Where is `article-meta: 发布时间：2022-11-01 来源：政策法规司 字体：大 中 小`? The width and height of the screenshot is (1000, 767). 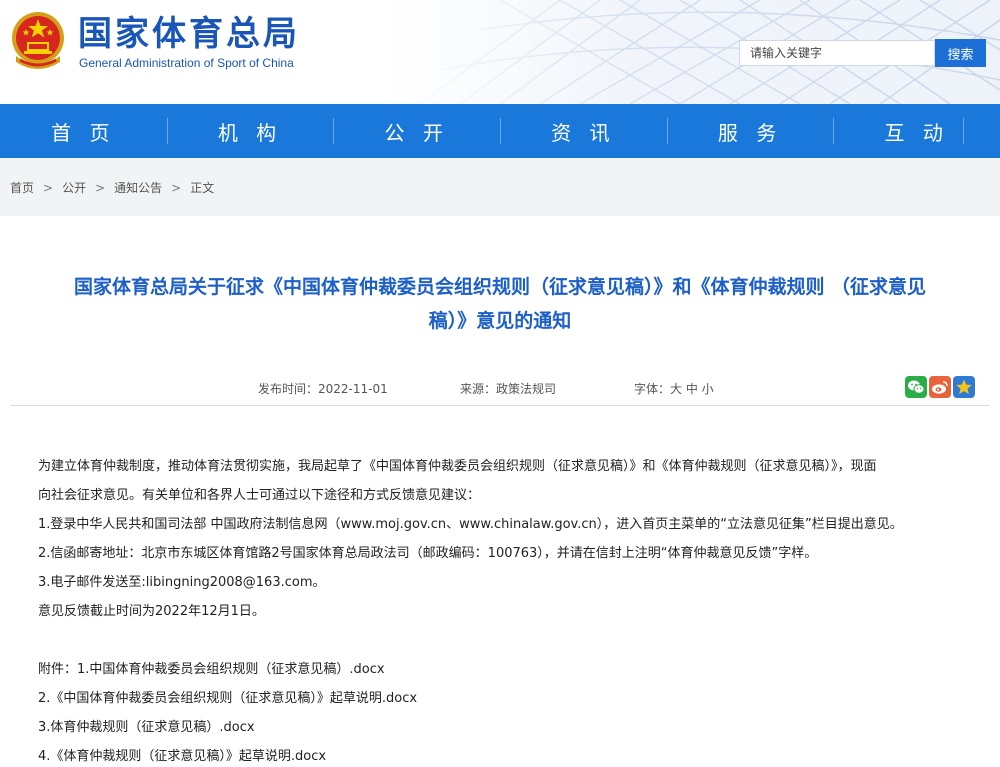 article-meta: 发布时间：2022-11-01 来源：政策法规司 字体：大 中 小 is located at coordinates (500, 388).